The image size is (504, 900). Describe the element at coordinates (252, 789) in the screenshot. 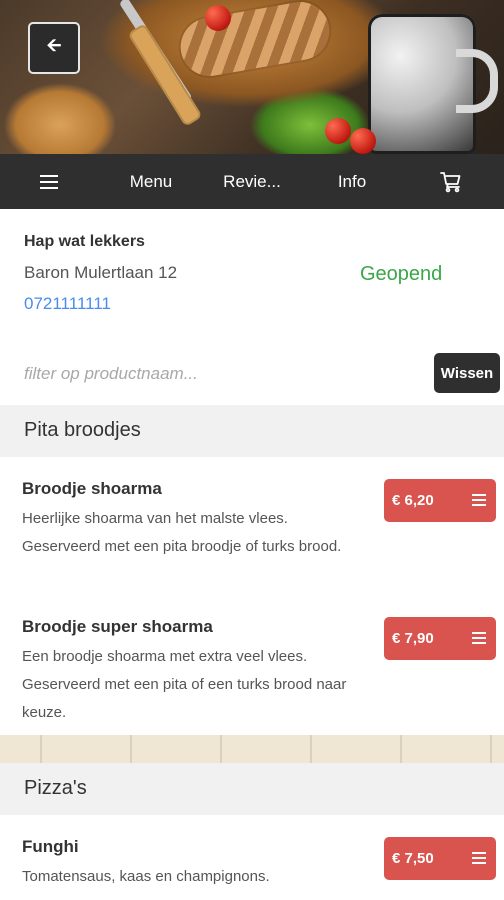

I see `category-header: Pizza's` at that location.